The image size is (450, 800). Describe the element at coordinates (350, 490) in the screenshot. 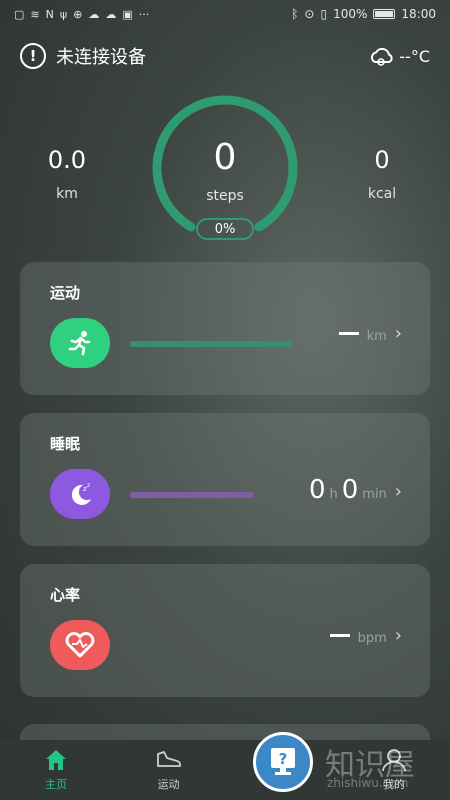

I see `sleep-minutes: 0` at that location.